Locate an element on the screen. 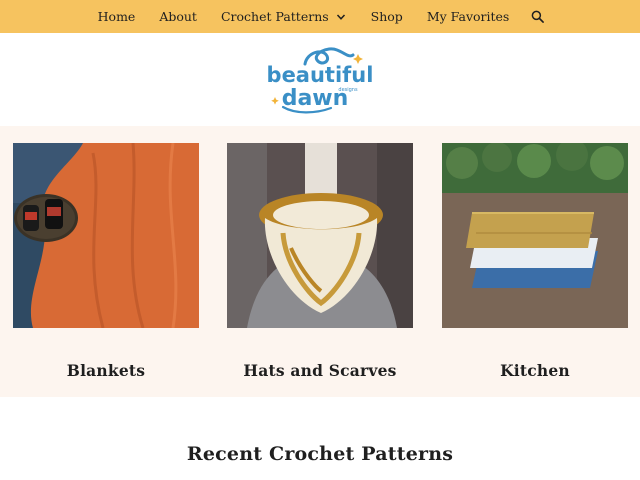 This screenshot has height=480, width=640. category-card-kitchen: Kitchen is located at coordinates (535, 261).